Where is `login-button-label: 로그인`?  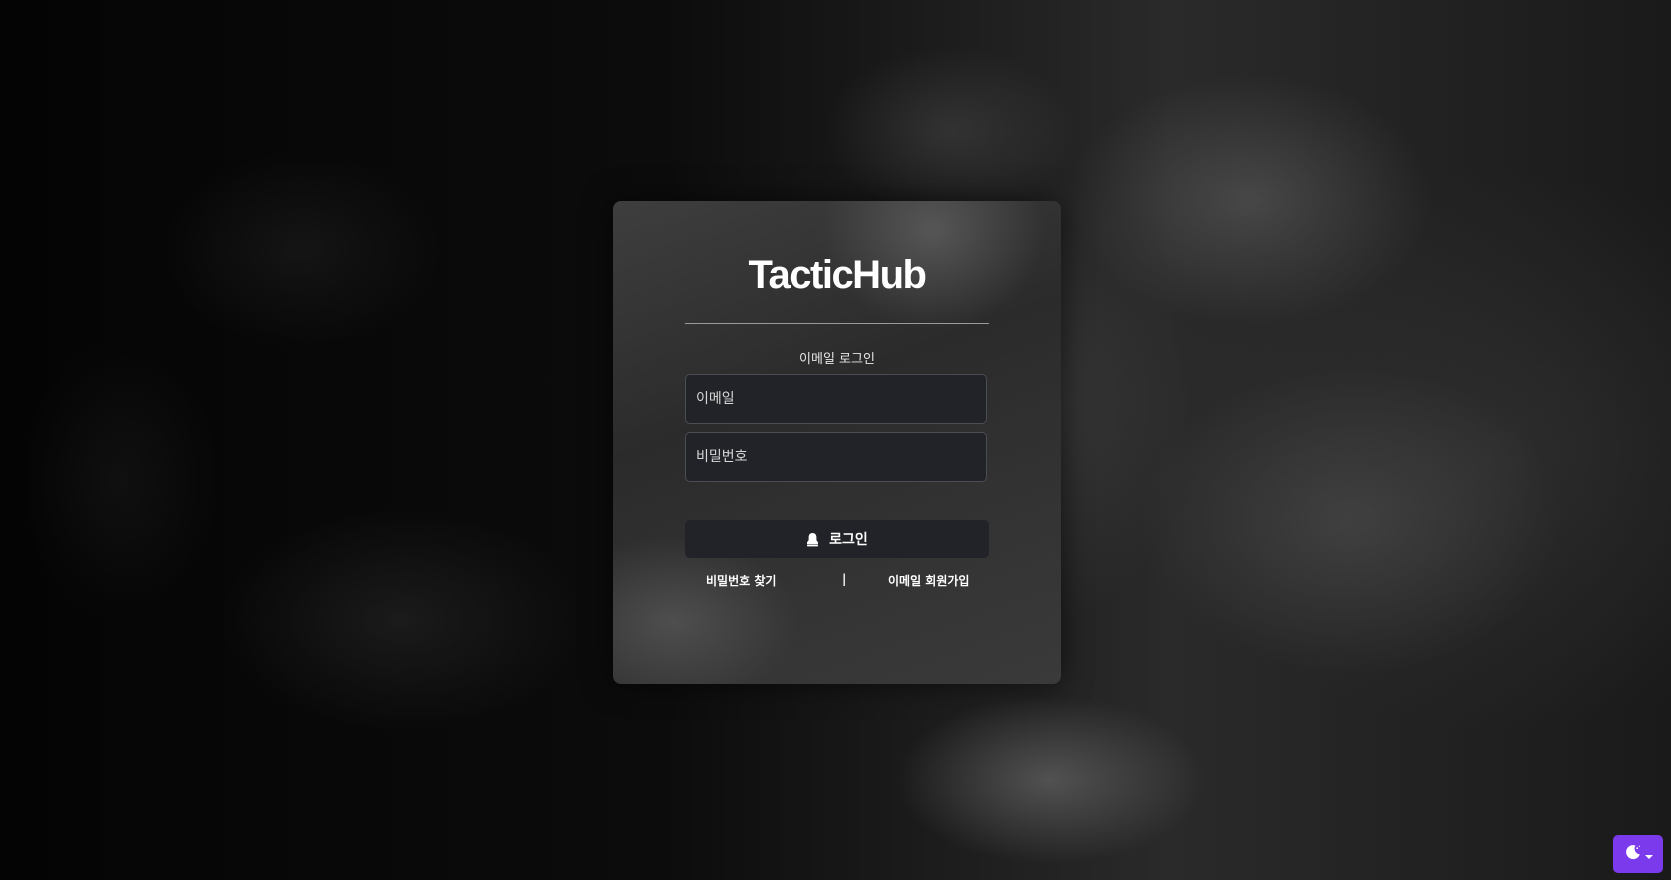 login-button-label: 로그인 is located at coordinates (848, 540).